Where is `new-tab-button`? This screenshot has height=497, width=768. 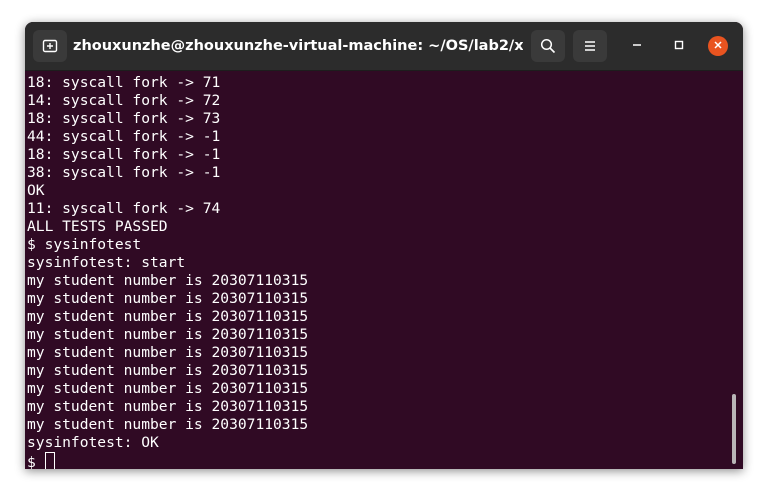 new-tab-button is located at coordinates (50, 46).